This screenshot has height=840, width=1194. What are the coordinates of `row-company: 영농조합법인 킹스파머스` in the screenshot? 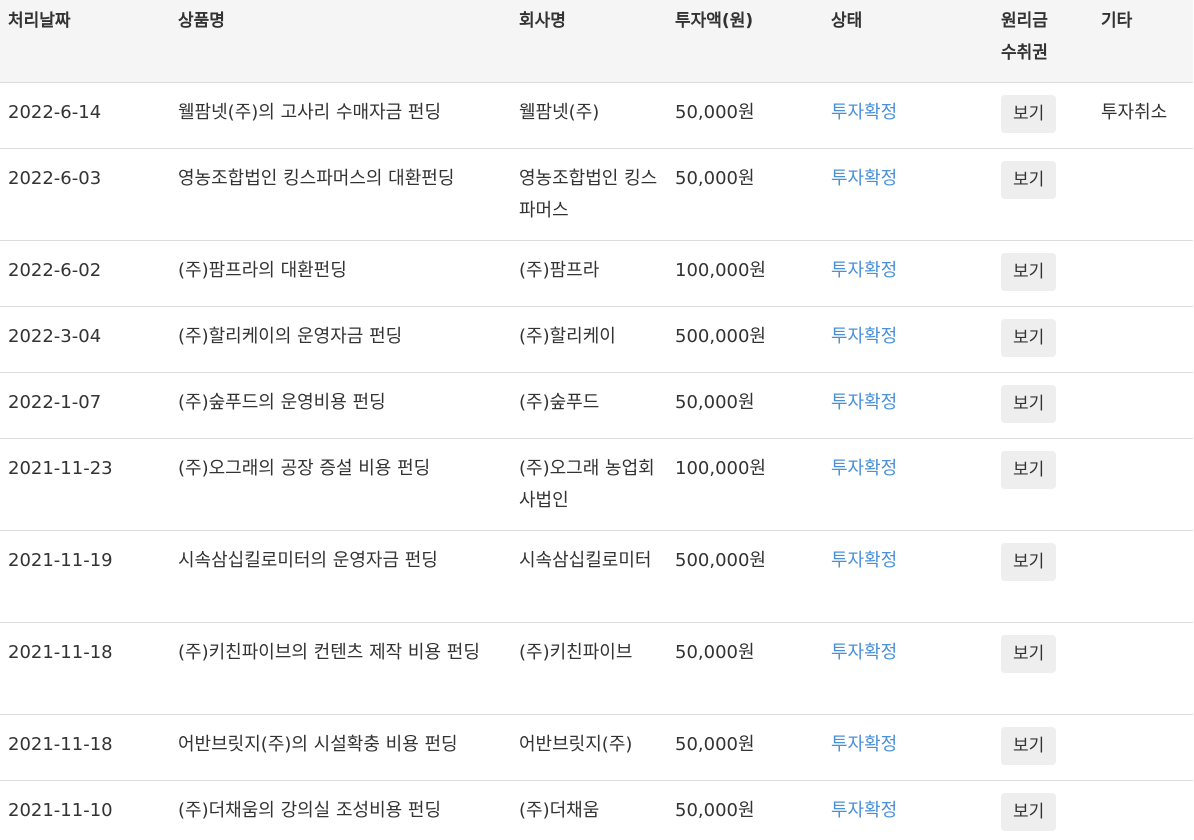 It's located at (589, 194).